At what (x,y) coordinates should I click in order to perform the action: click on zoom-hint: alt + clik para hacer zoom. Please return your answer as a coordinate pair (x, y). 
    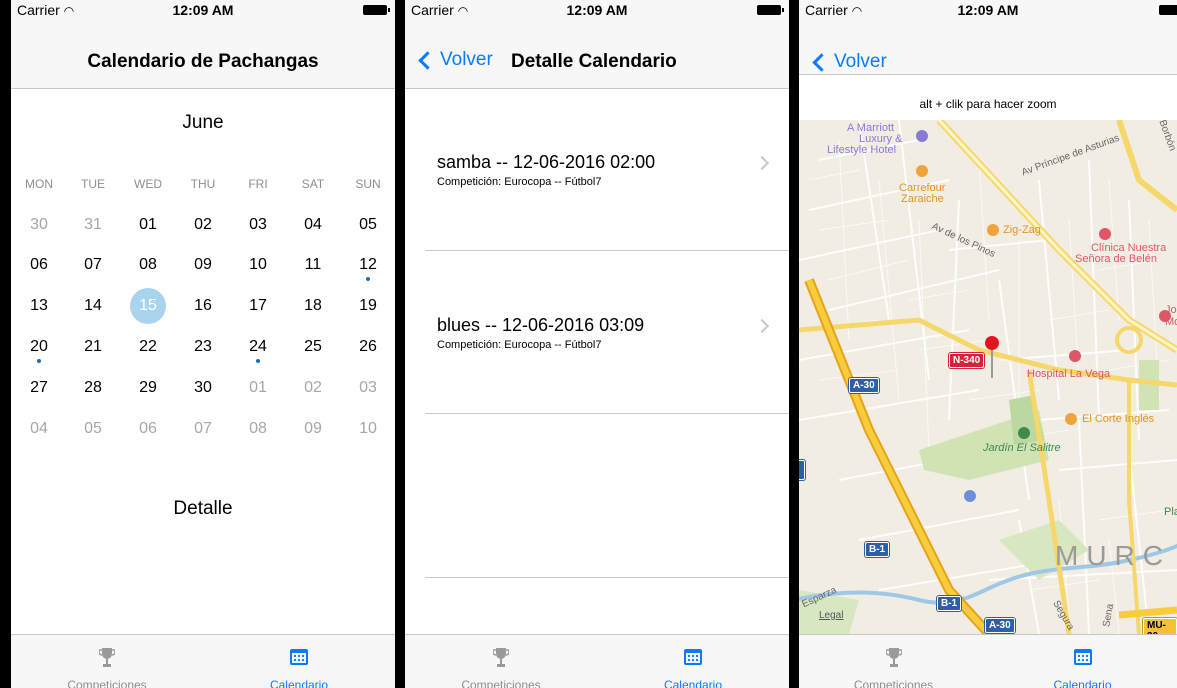
    Looking at the image, I should click on (988, 104).